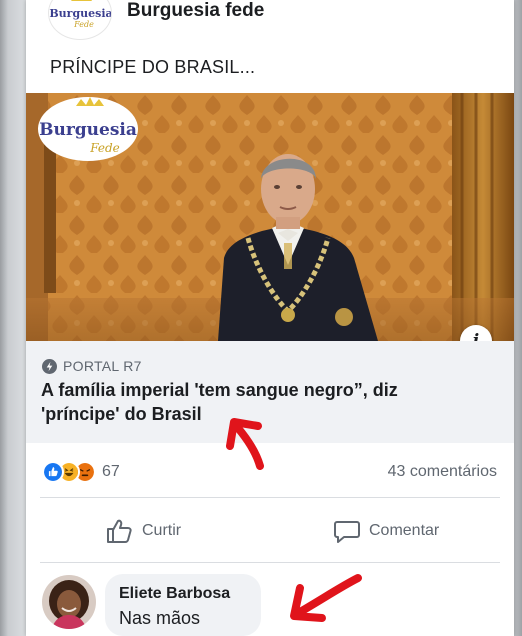 The height and width of the screenshot is (636, 522). Describe the element at coordinates (81, 472) in the screenshot. I see `reactions-summary: 67` at that location.